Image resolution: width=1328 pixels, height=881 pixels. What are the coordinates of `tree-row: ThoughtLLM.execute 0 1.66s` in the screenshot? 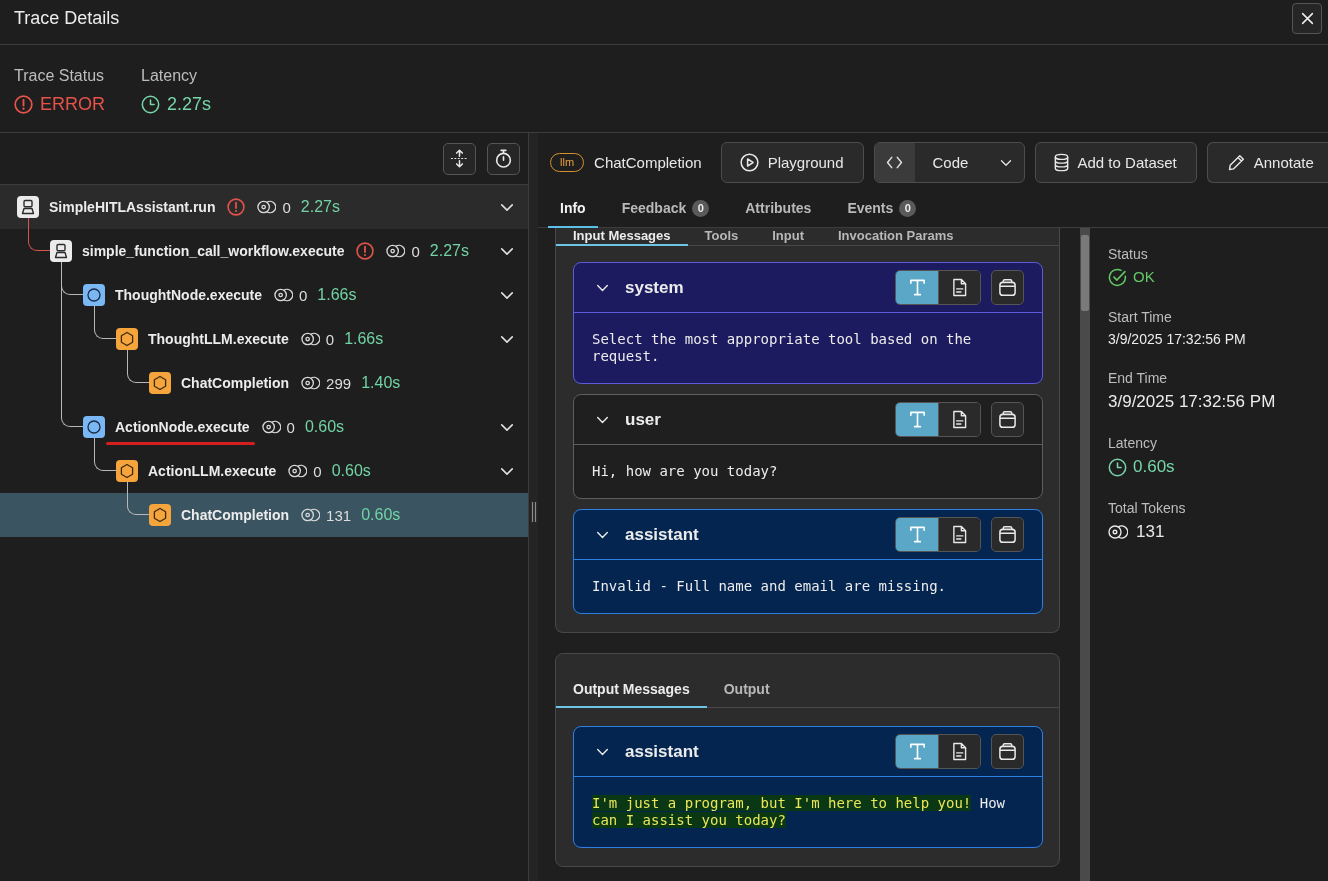 It's located at (264, 339).